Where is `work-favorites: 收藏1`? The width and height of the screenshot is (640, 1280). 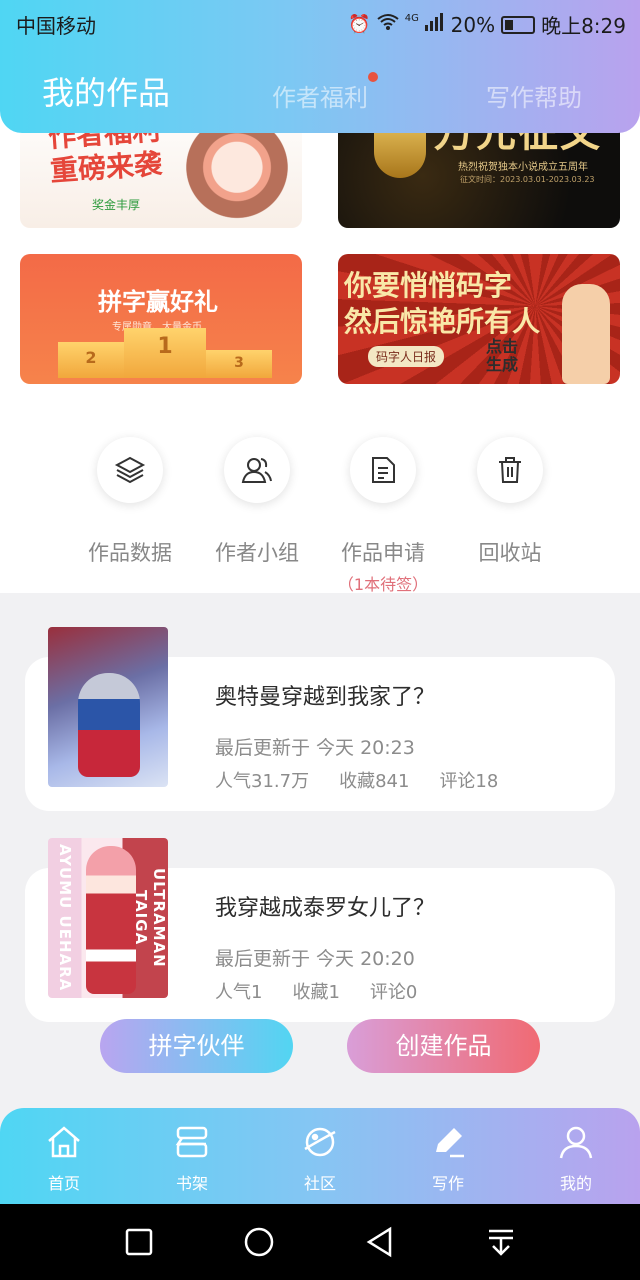
work-favorites: 收藏1 is located at coordinates (316, 992).